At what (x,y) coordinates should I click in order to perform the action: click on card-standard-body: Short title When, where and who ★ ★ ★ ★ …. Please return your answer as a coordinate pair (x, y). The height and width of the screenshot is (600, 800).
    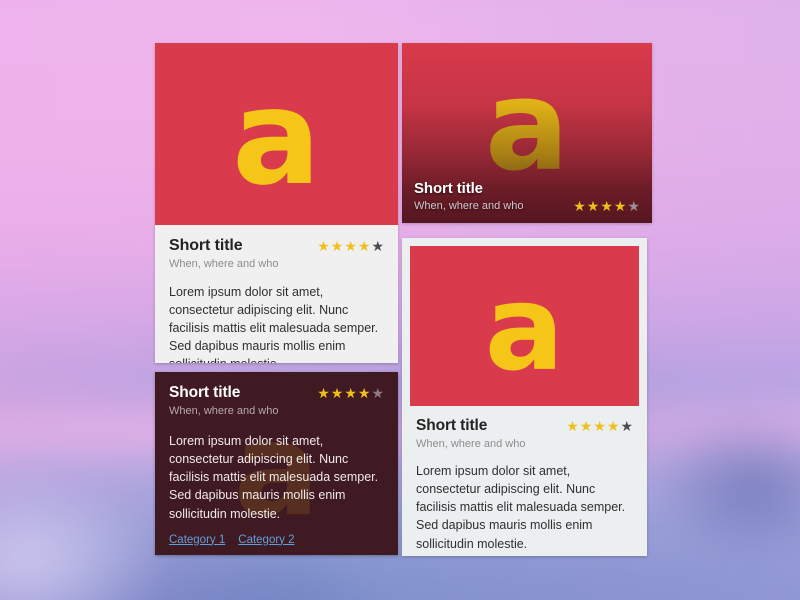
    Looking at the image, I should click on (276, 294).